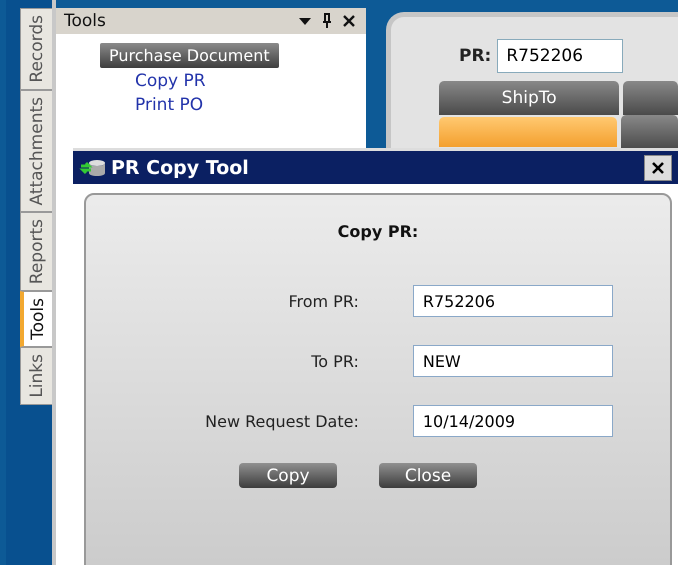 This screenshot has height=565, width=678. Describe the element at coordinates (335, 361) in the screenshot. I see `field-label: To PR:` at that location.